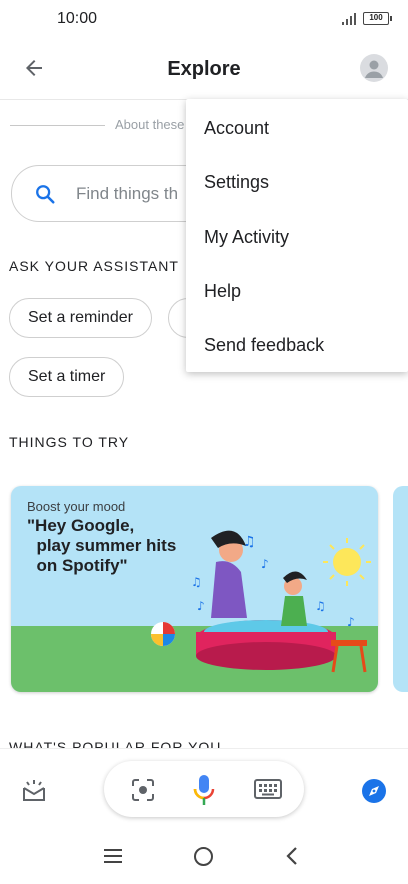 This screenshot has height=884, width=408. I want to click on signal-icon, so click(349, 19).